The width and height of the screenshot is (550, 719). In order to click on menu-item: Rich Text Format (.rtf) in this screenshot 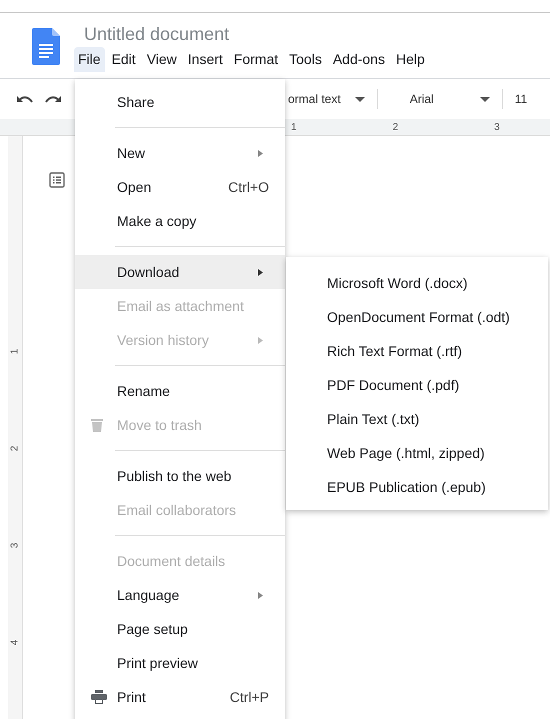, I will do `click(417, 351)`.